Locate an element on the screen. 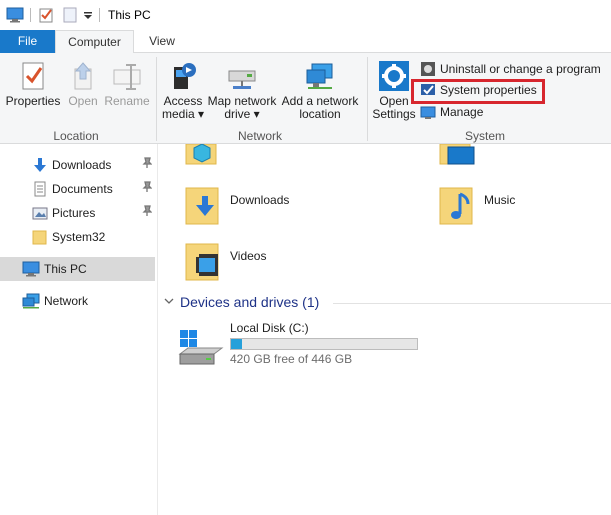 The height and width of the screenshot is (515, 611). tab-file: File is located at coordinates (27, 41).